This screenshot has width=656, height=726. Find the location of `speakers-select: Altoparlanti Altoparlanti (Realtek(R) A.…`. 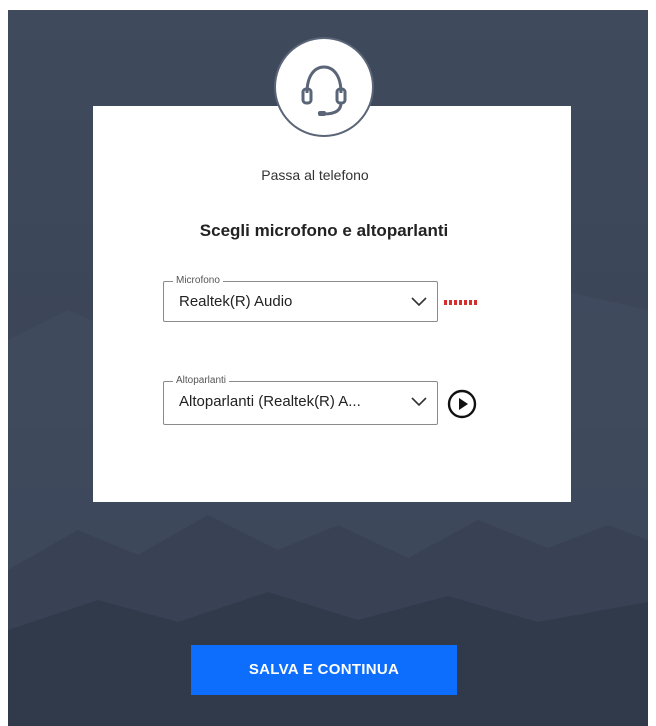

speakers-select: Altoparlanti Altoparlanti (Realtek(R) A.… is located at coordinates (300, 399).